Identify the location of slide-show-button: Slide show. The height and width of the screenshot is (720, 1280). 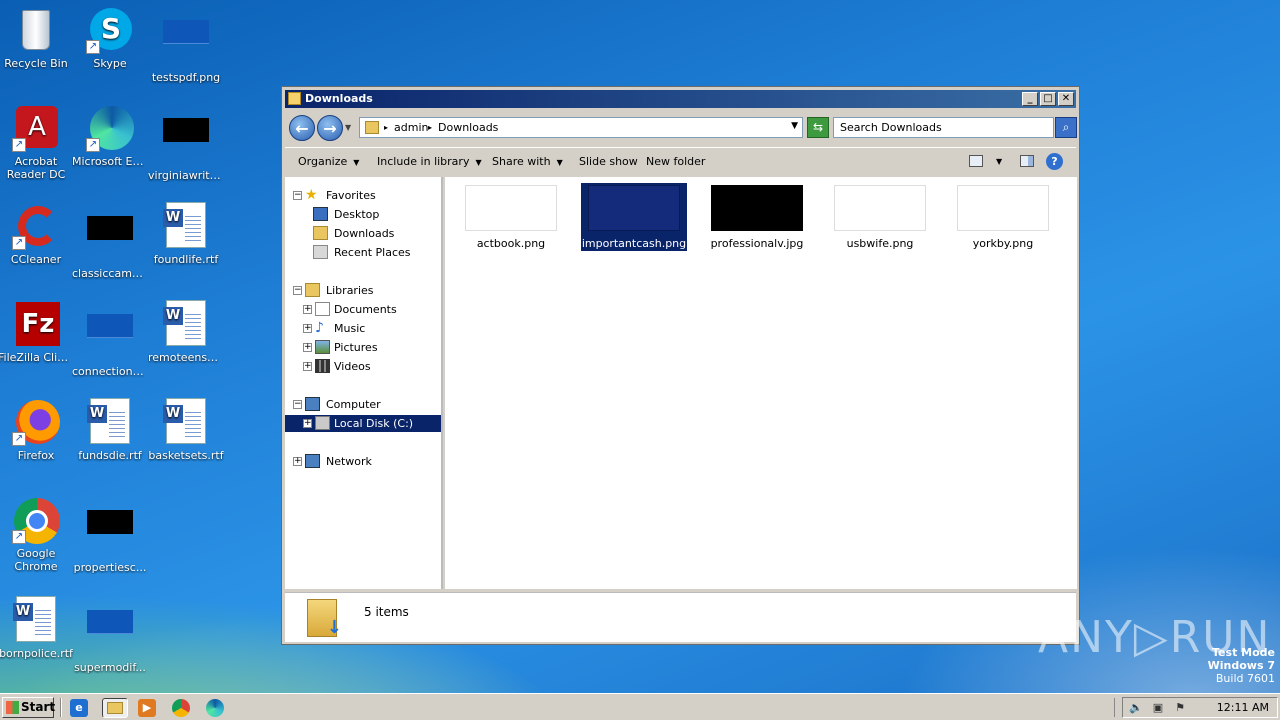
(608, 161).